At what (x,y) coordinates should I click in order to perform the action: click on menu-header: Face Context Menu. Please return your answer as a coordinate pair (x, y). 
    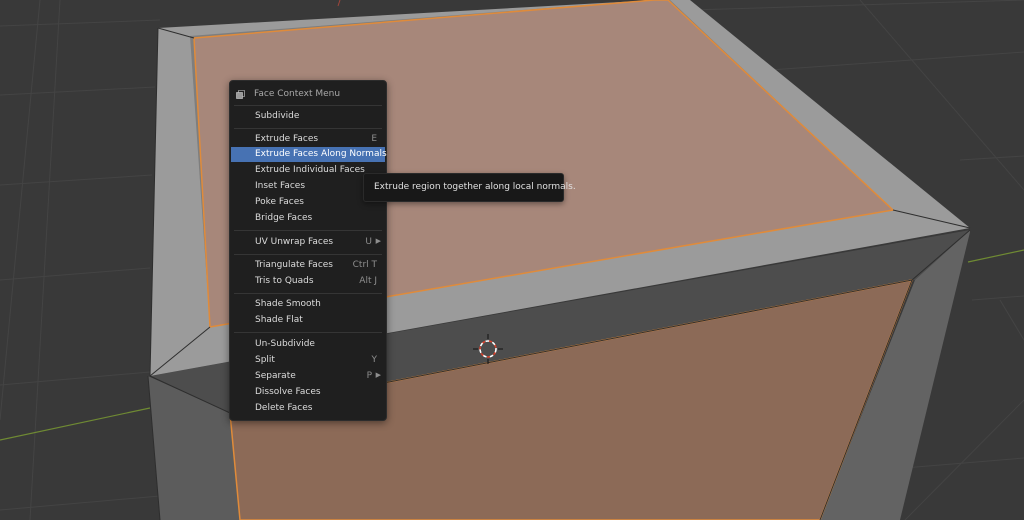
    Looking at the image, I should click on (308, 95).